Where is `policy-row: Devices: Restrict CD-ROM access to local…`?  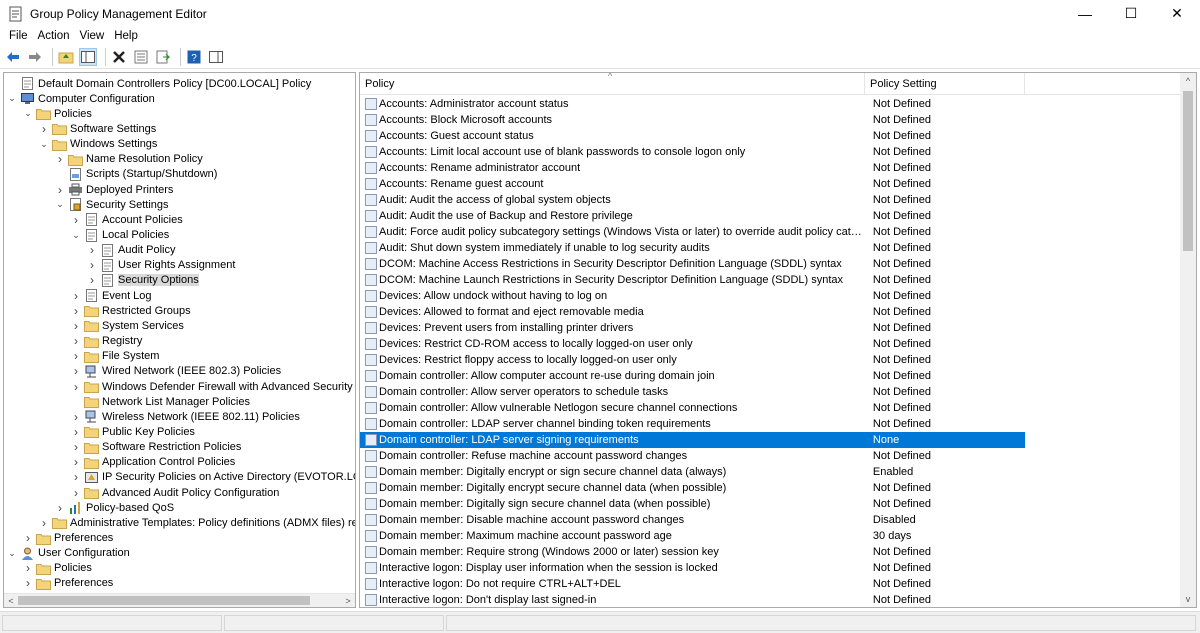 policy-row: Devices: Restrict CD-ROM access to local… is located at coordinates (692, 344).